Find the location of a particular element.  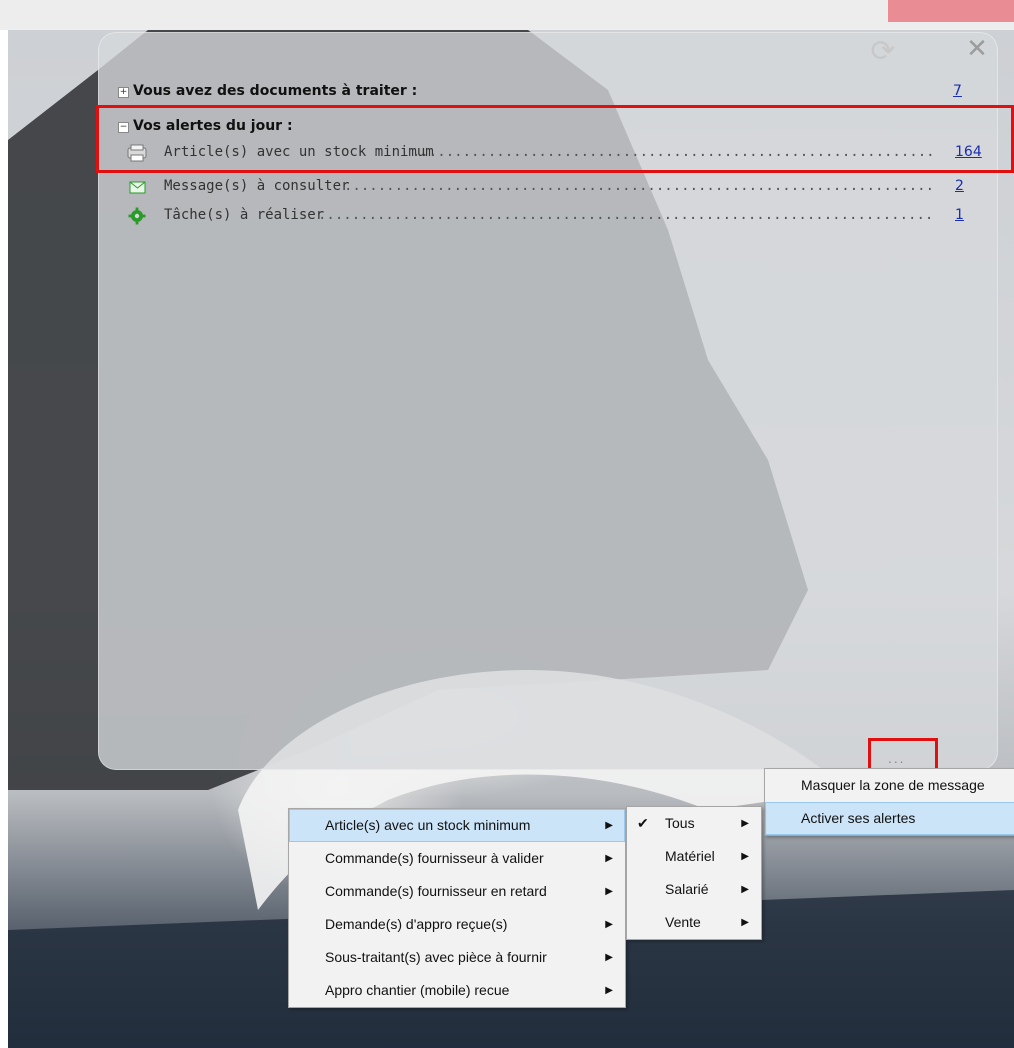

menu-item-commande-en-retard: Commande(s) fournisseur en retard ▶ is located at coordinates (457, 891).